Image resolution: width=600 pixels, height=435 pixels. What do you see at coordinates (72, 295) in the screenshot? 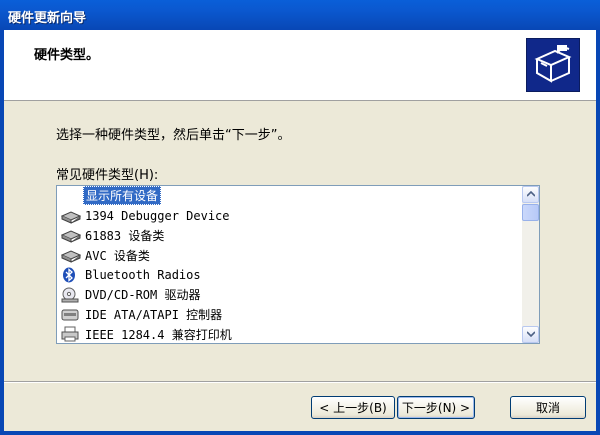
I see `cdrom-icon` at bounding box center [72, 295].